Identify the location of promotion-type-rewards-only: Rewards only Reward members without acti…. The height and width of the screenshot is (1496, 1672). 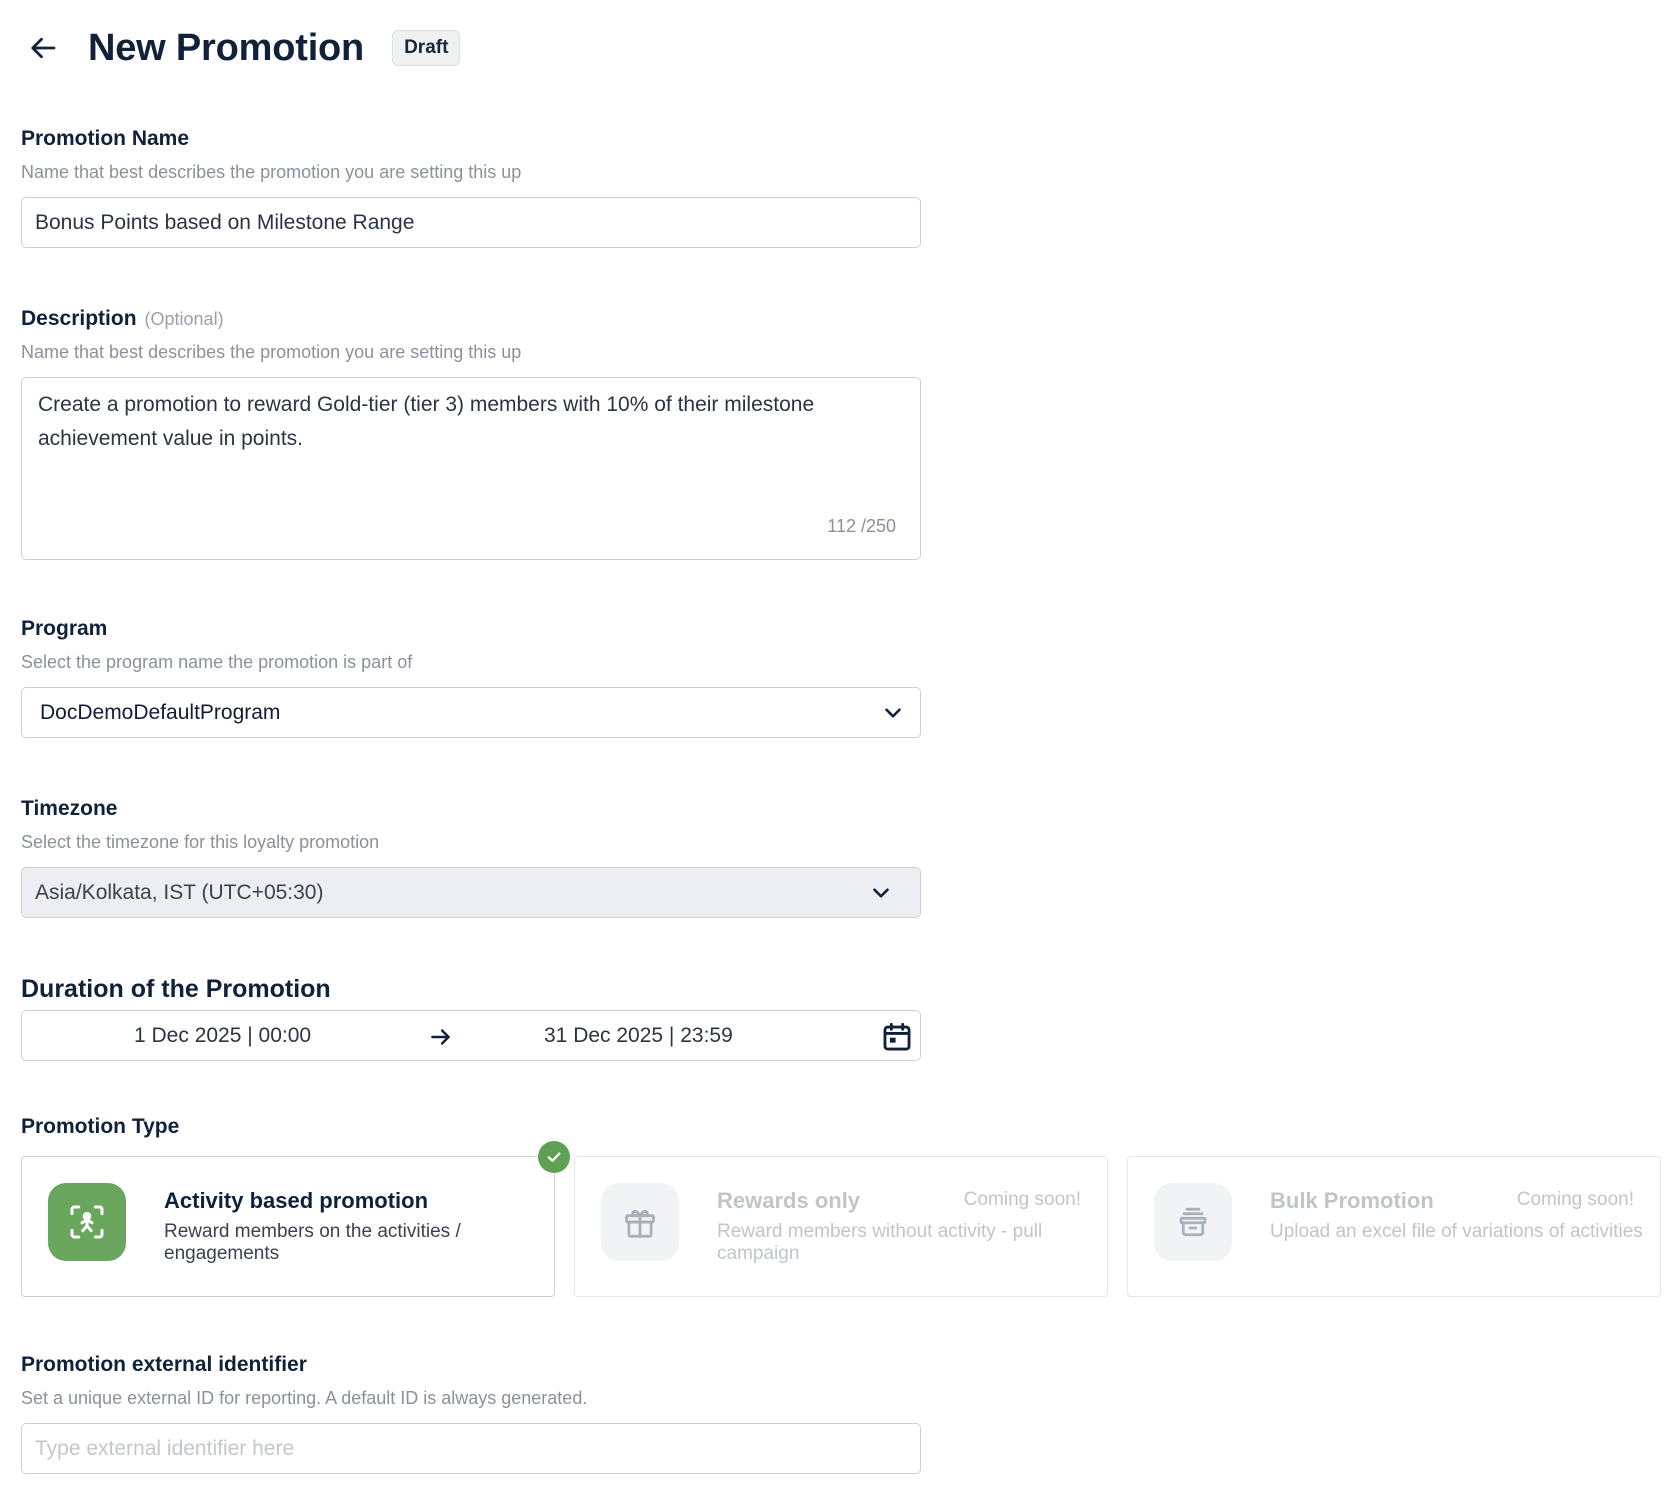
(841, 1226).